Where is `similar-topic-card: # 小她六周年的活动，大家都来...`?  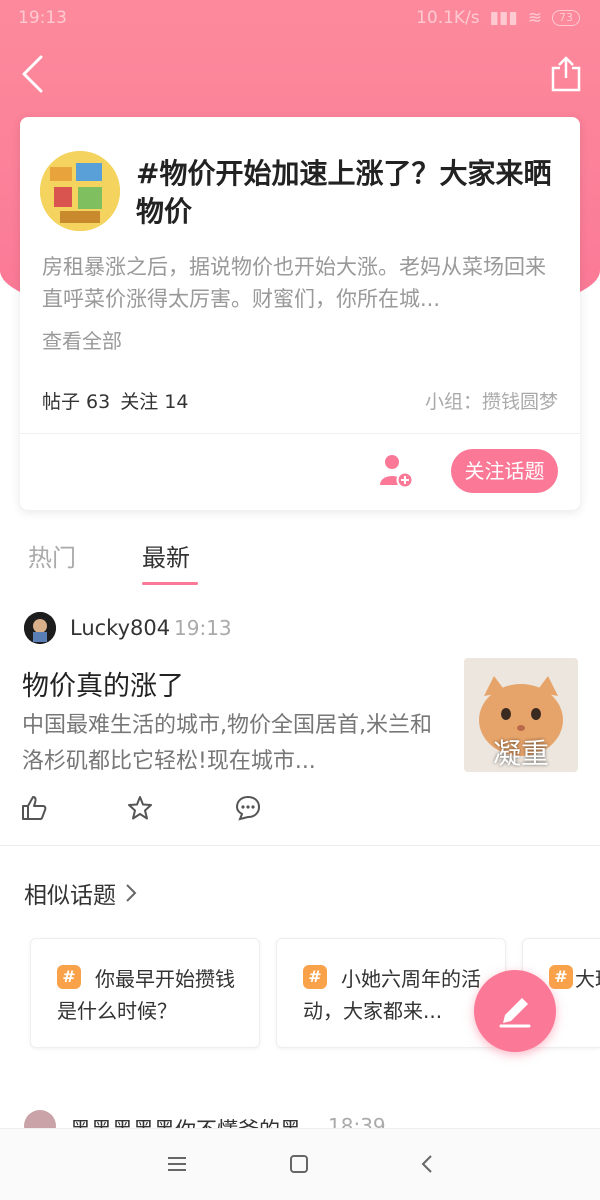
similar-topic-card: # 小她六周年的活动，大家都来... is located at coordinates (391, 993).